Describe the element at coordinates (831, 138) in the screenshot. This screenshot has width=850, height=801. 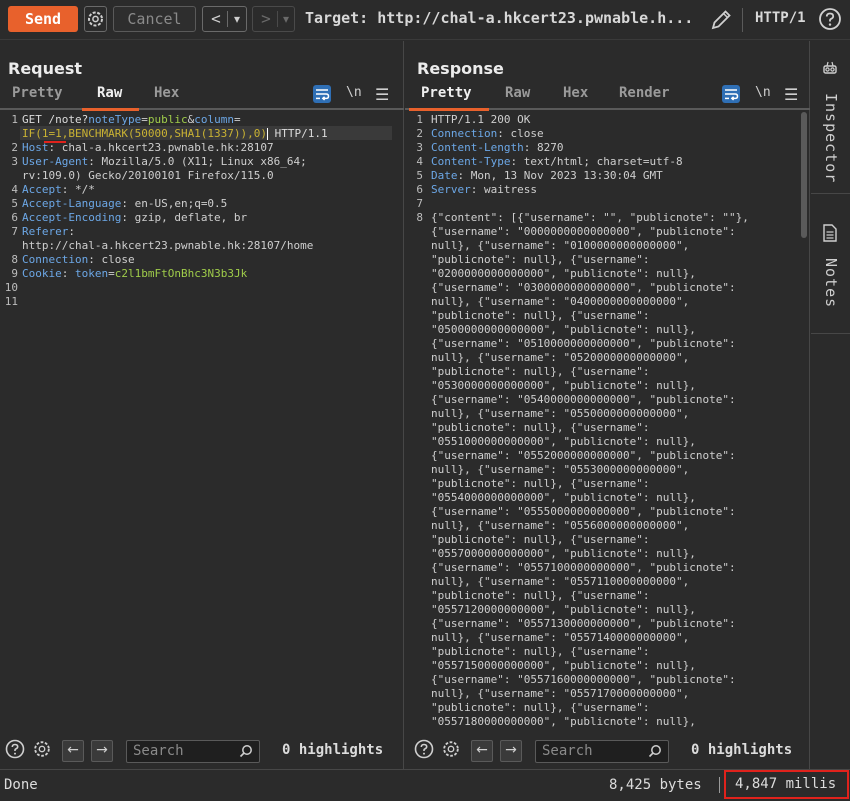
I see `inspector-label: Inspector` at that location.